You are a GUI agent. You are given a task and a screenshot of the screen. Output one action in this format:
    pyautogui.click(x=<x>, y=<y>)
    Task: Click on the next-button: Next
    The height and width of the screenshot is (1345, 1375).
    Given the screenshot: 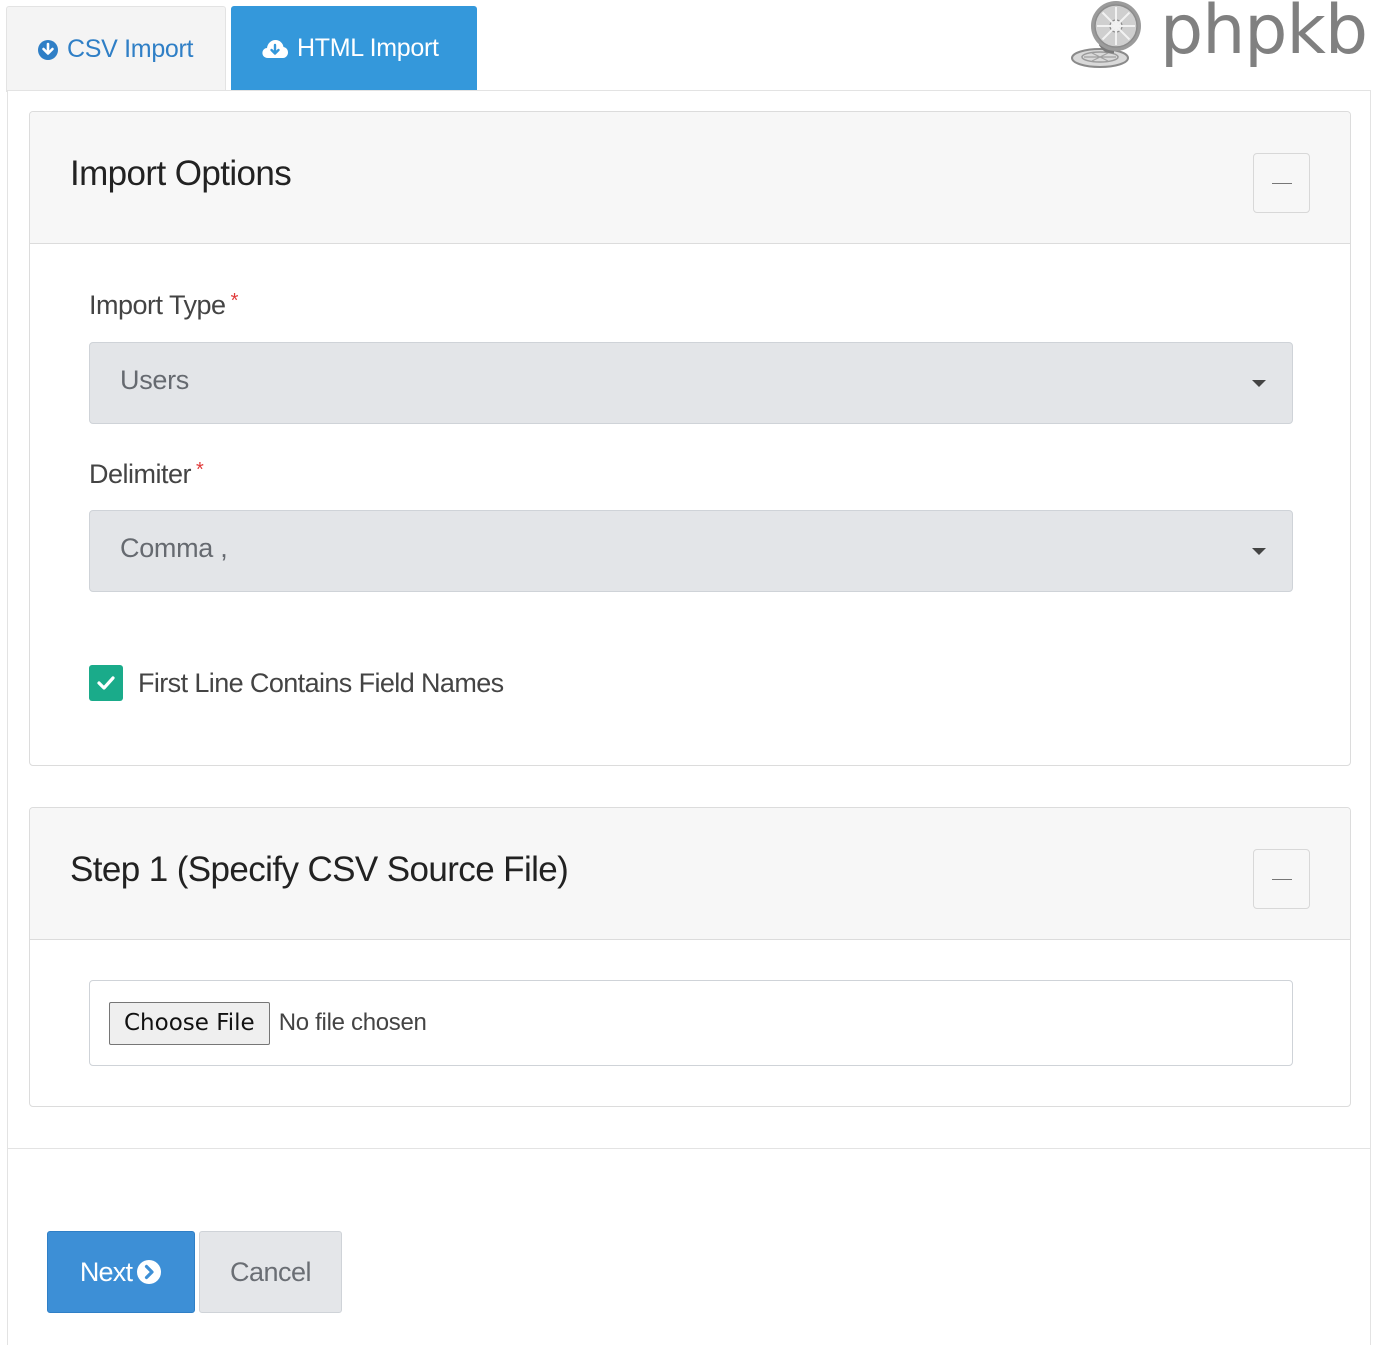 What is the action you would take?
    pyautogui.click(x=121, y=1272)
    